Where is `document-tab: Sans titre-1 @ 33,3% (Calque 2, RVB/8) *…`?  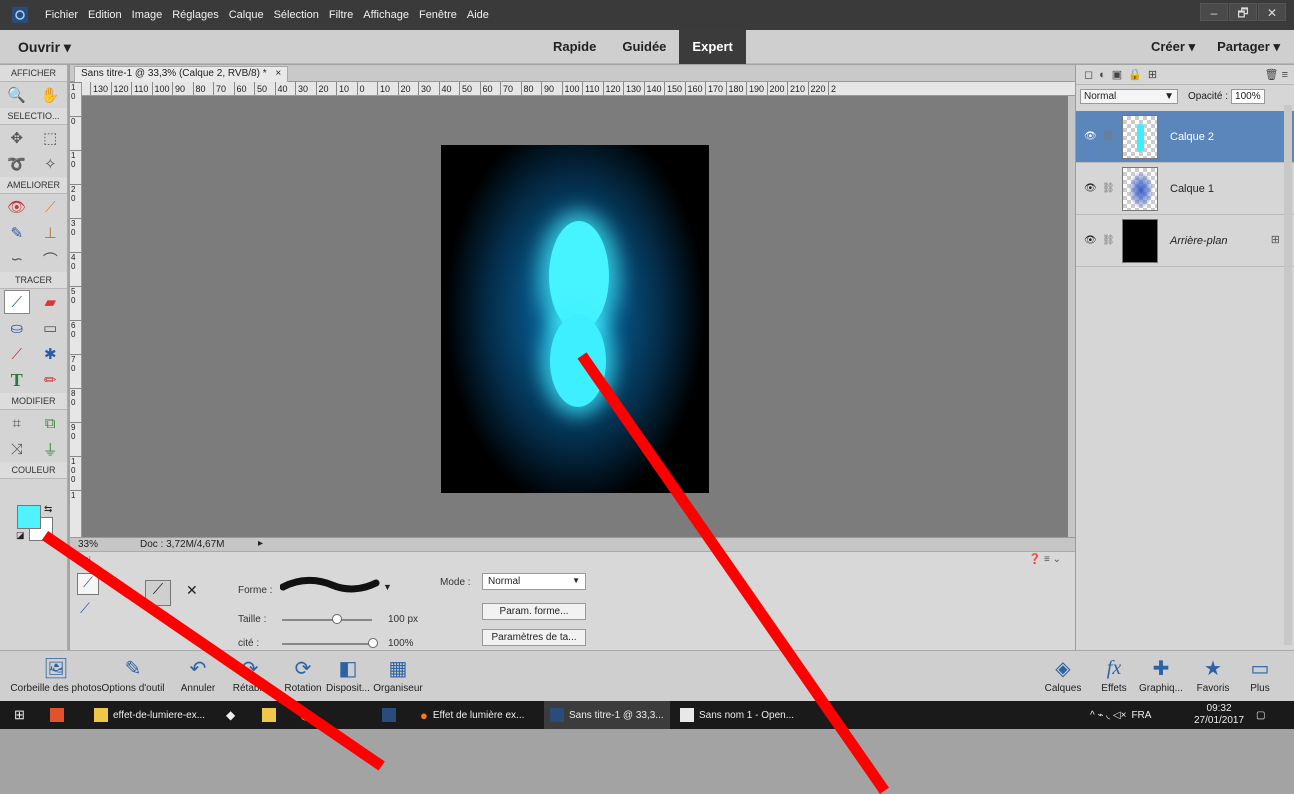 document-tab: Sans titre-1 @ 33,3% (Calque 2, RVB/8) *… is located at coordinates (181, 74).